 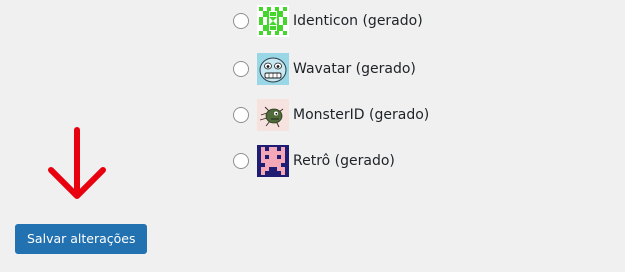 What do you see at coordinates (273, 161) in the screenshot?
I see `retro-avatar-icon` at bounding box center [273, 161].